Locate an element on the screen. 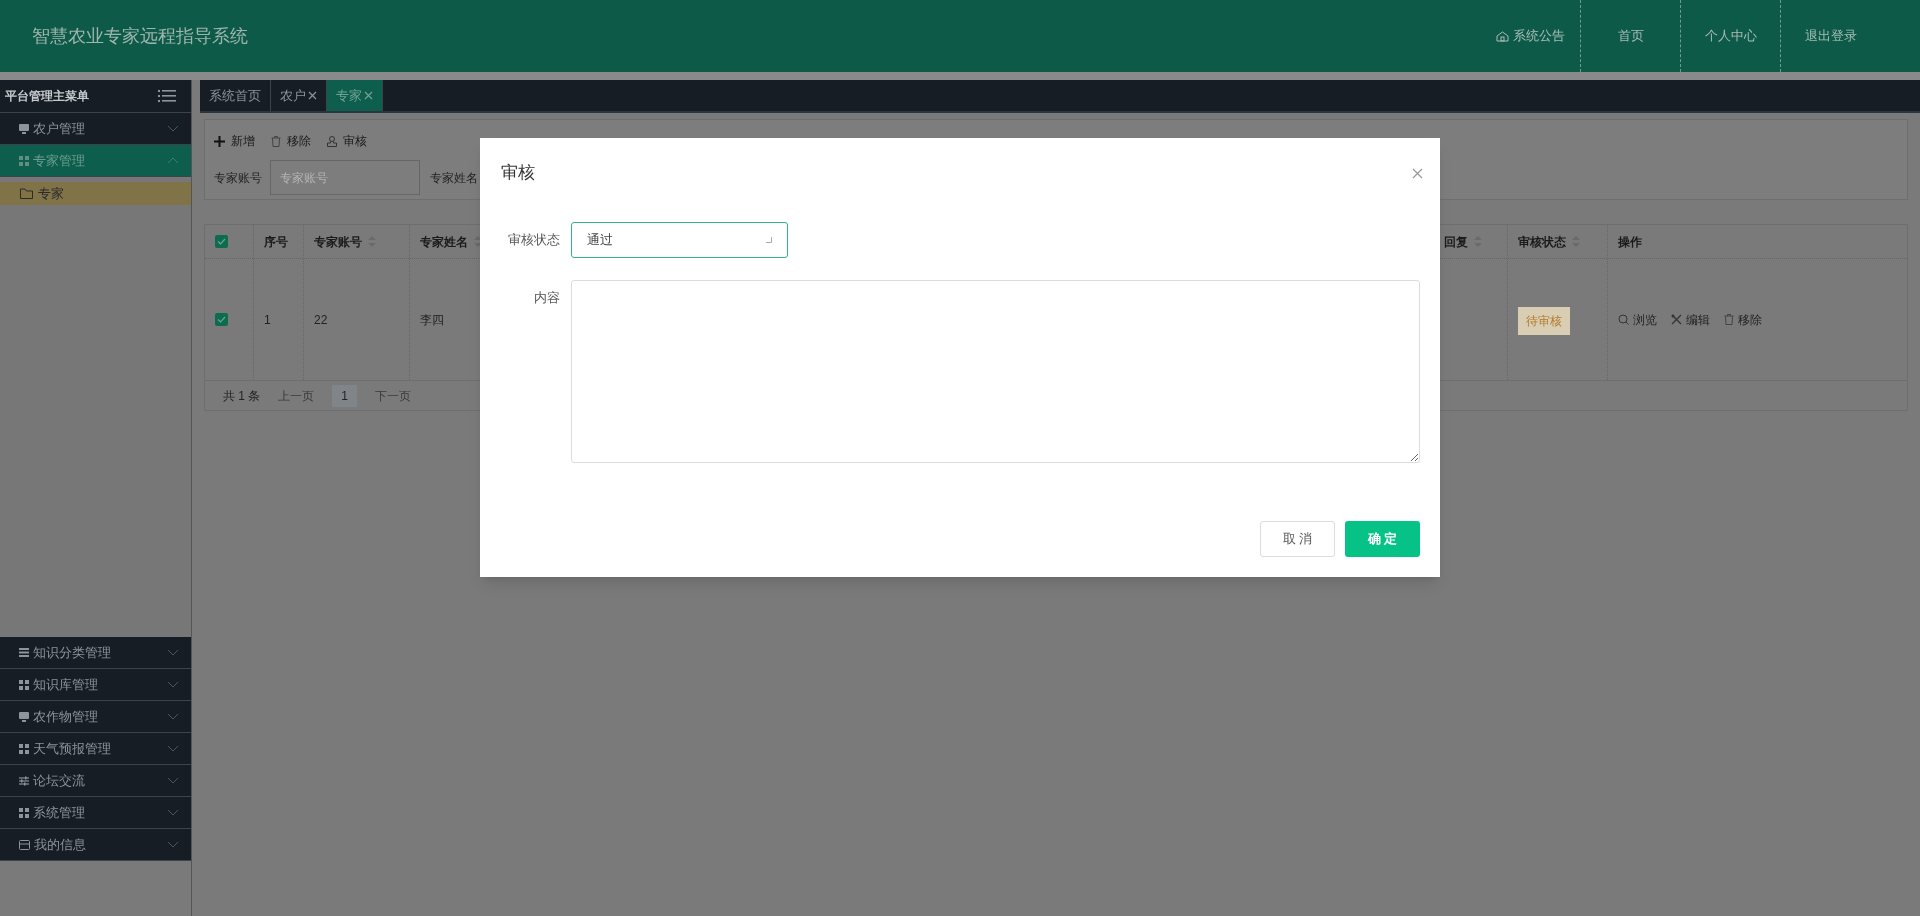 This screenshot has width=1920, height=916. chevron-up-icon is located at coordinates (173, 160).